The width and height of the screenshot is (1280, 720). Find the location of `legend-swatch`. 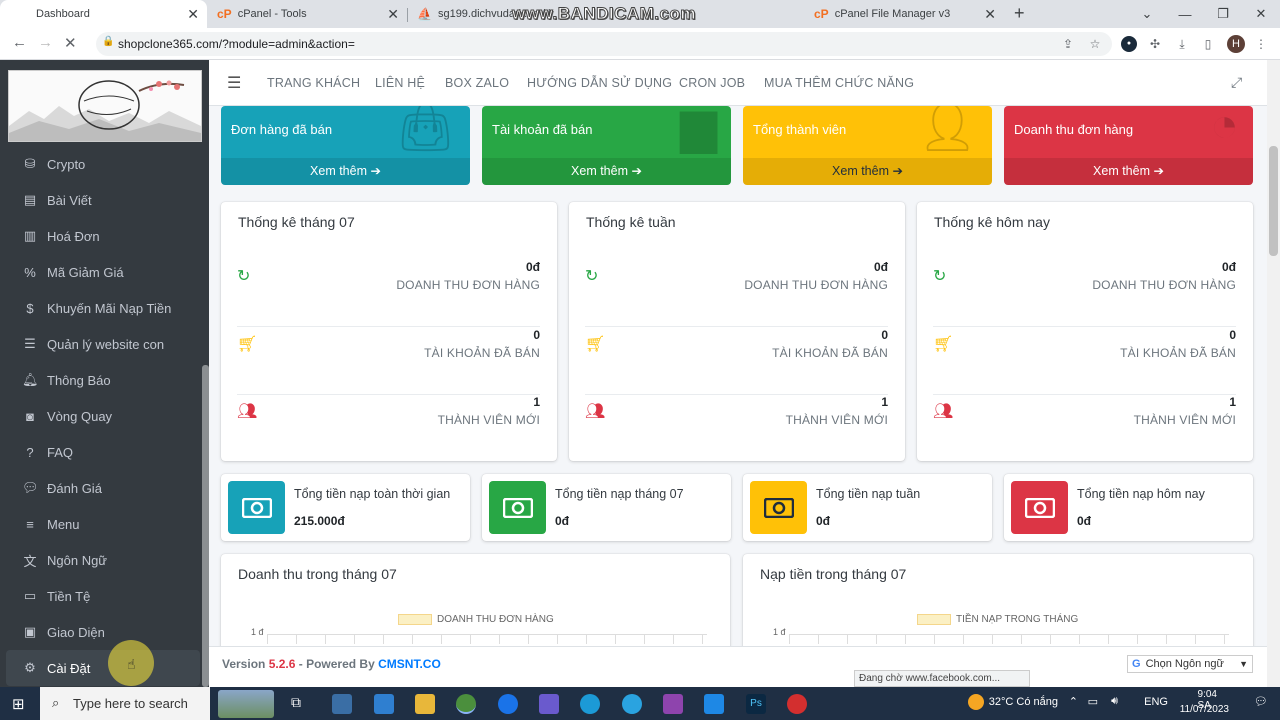

legend-swatch is located at coordinates (934, 619).